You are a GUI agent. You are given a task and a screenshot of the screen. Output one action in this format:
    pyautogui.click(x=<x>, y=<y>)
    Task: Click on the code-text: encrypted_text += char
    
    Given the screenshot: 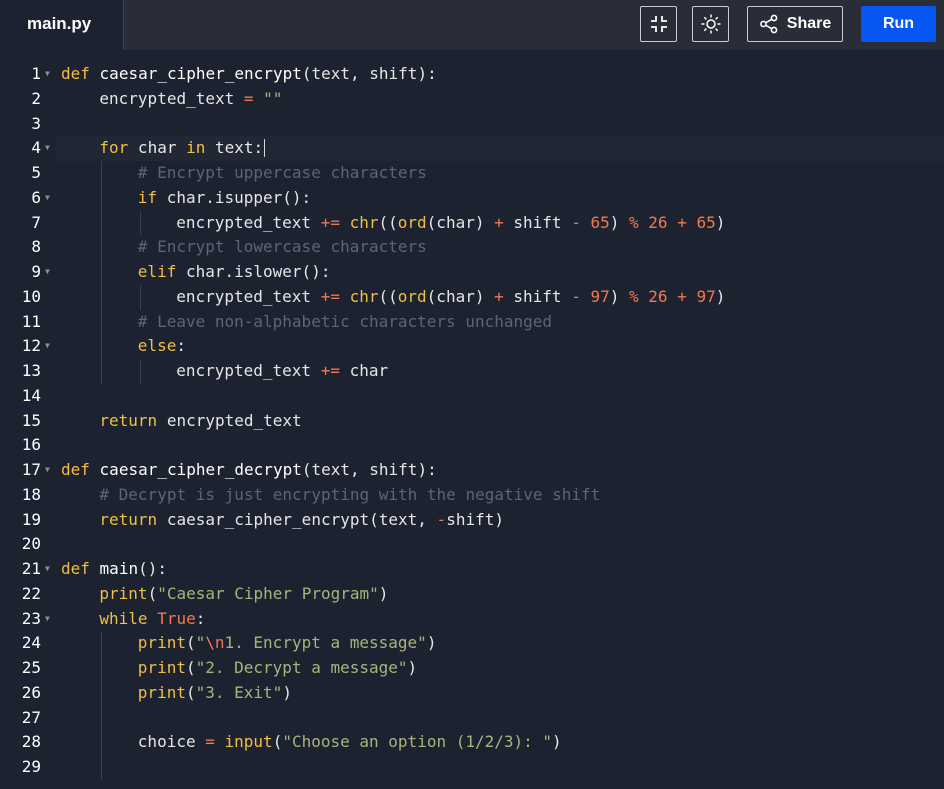 What is the action you would take?
    pyautogui.click(x=282, y=371)
    